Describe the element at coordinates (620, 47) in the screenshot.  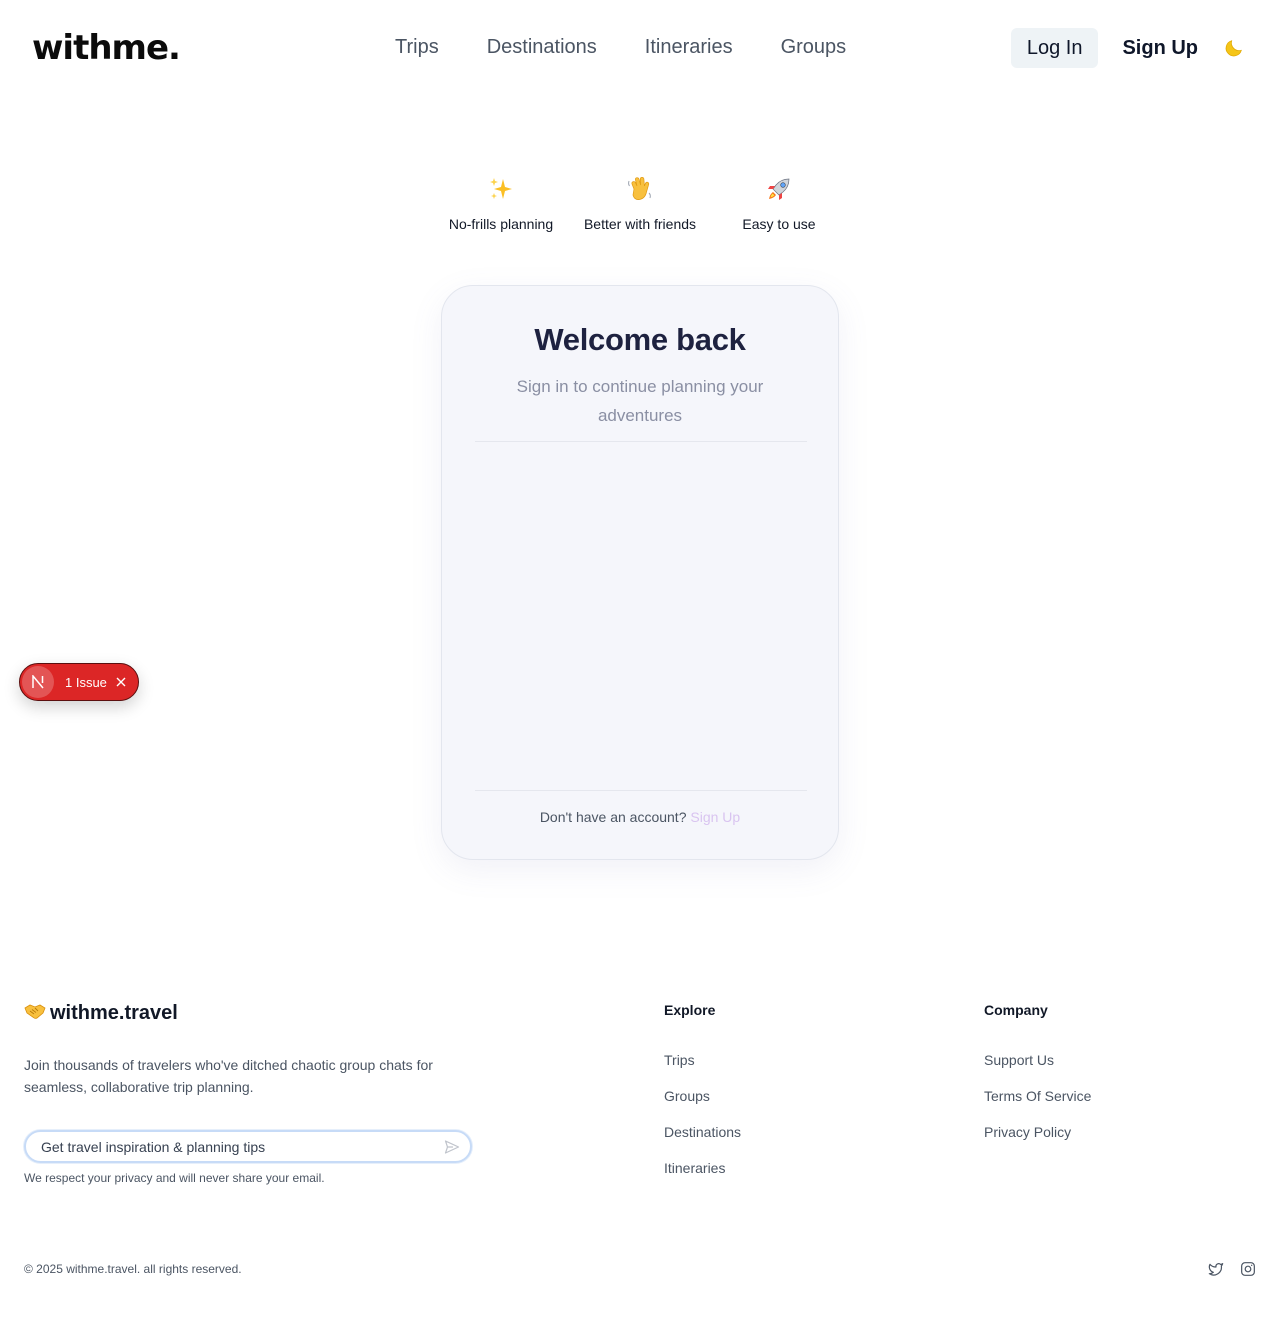
I see `main-nav: Trips Destinations Itineraries Groups` at that location.